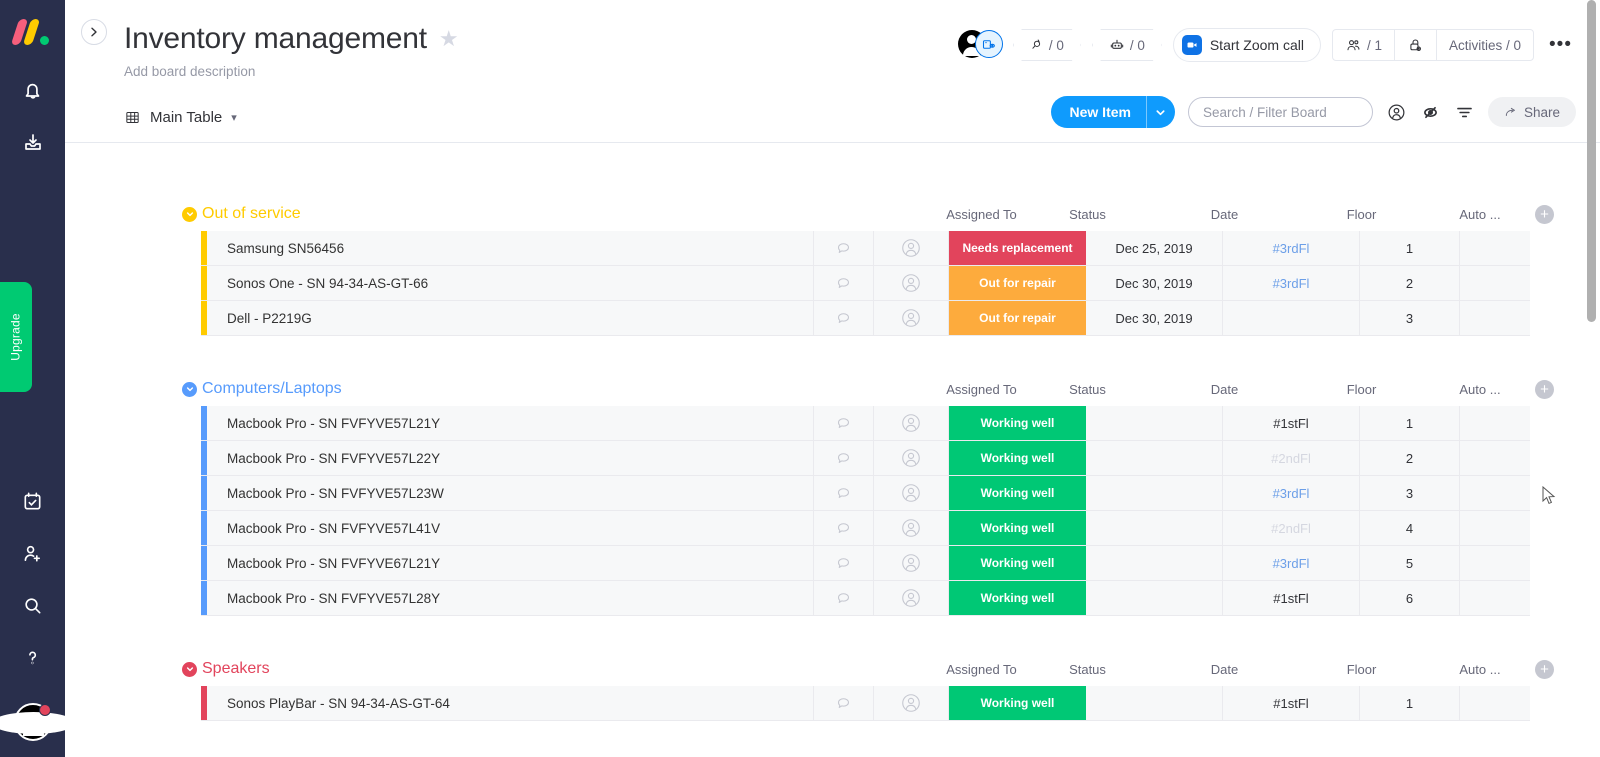  Describe the element at coordinates (510, 283) in the screenshot. I see `item-name: Sonos One - SN 94-34-AS-GT-66` at that location.